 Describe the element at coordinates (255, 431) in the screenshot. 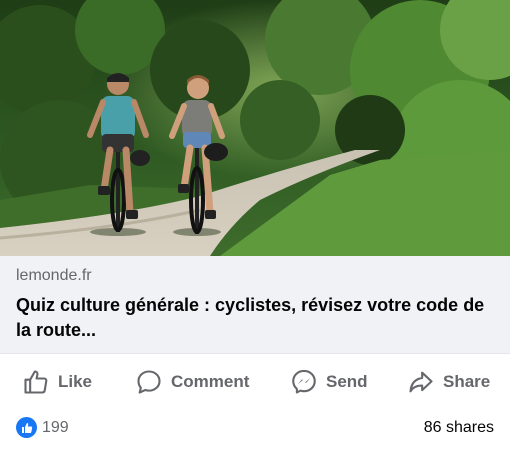

I see `post-stats: 199 86 shares` at that location.